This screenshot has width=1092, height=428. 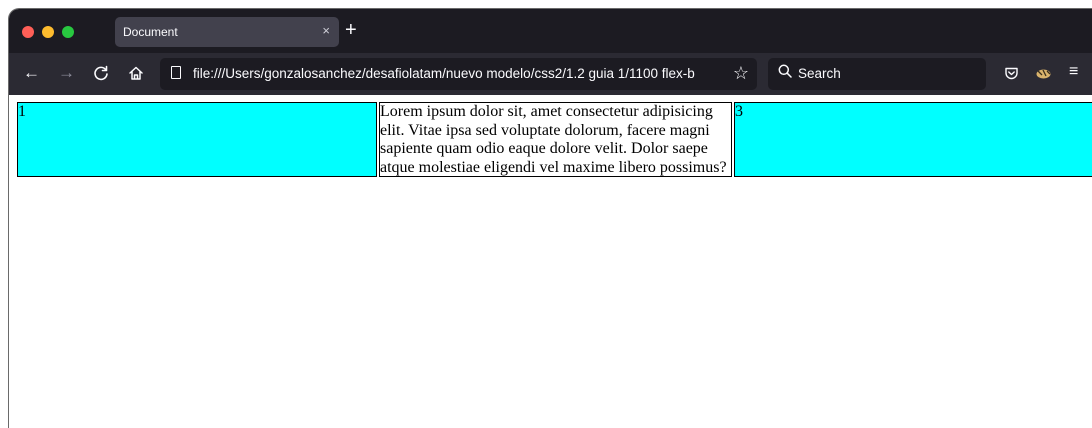 What do you see at coordinates (101, 74) in the screenshot?
I see `reload-icon` at bounding box center [101, 74].